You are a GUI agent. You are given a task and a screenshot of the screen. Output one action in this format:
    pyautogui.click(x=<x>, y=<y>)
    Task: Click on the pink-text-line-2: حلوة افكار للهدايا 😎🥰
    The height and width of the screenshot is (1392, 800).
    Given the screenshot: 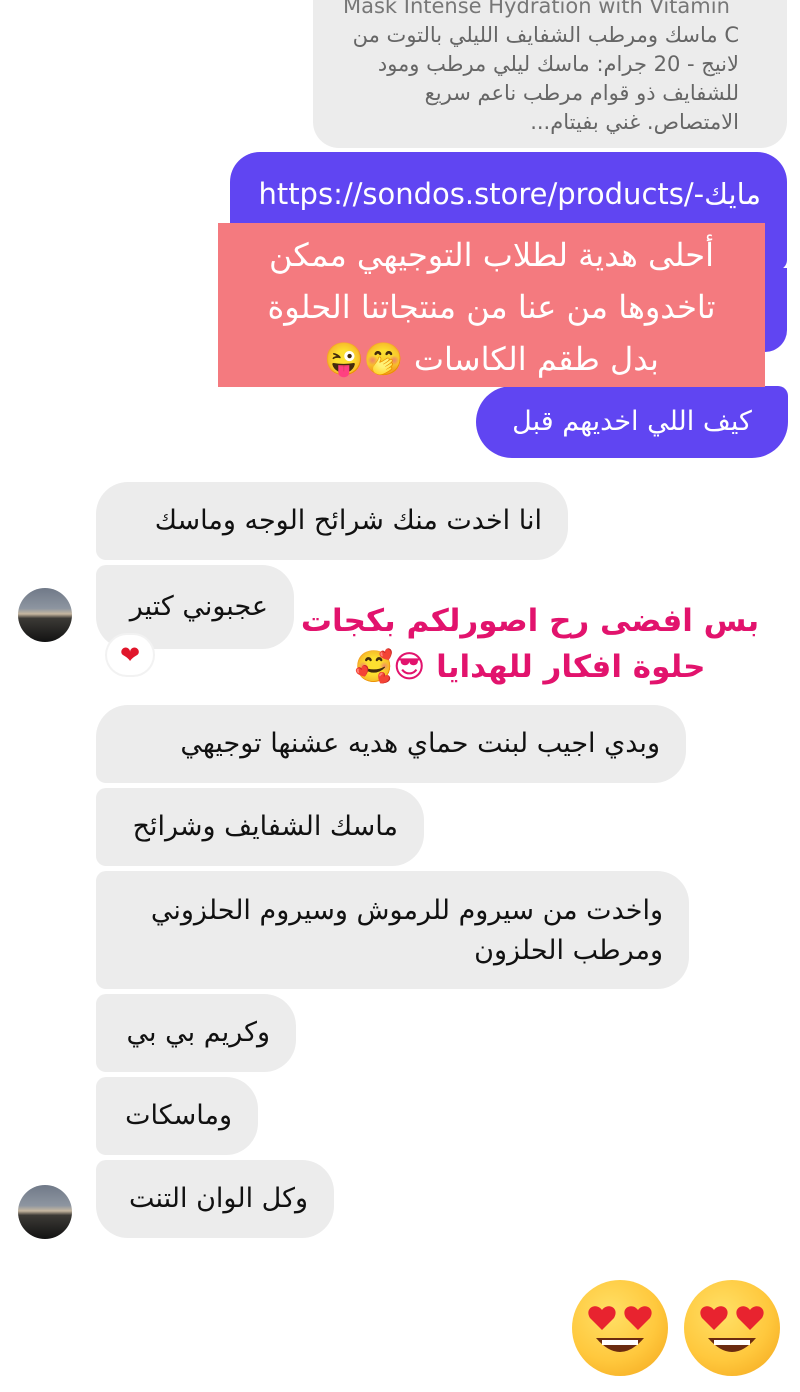 What is the action you would take?
    pyautogui.click(x=530, y=667)
    